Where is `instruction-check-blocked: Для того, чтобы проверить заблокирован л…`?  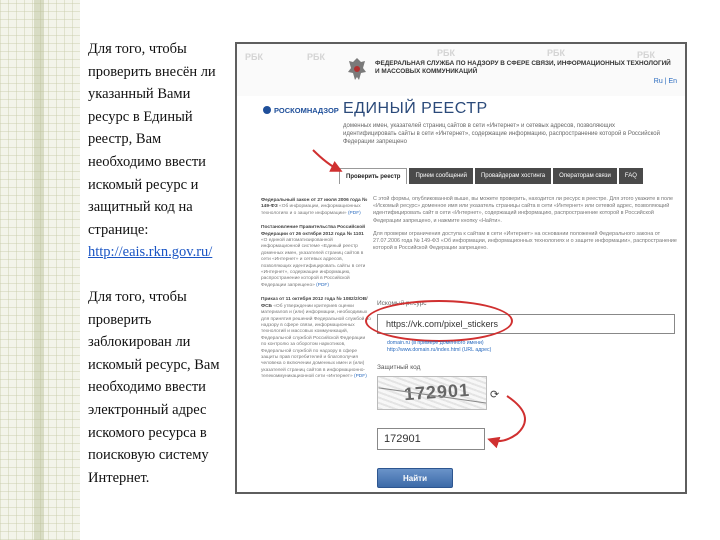
instruction-check-blocked: Для того, чтобы проверить заблокирован л… is located at coordinates (154, 387).